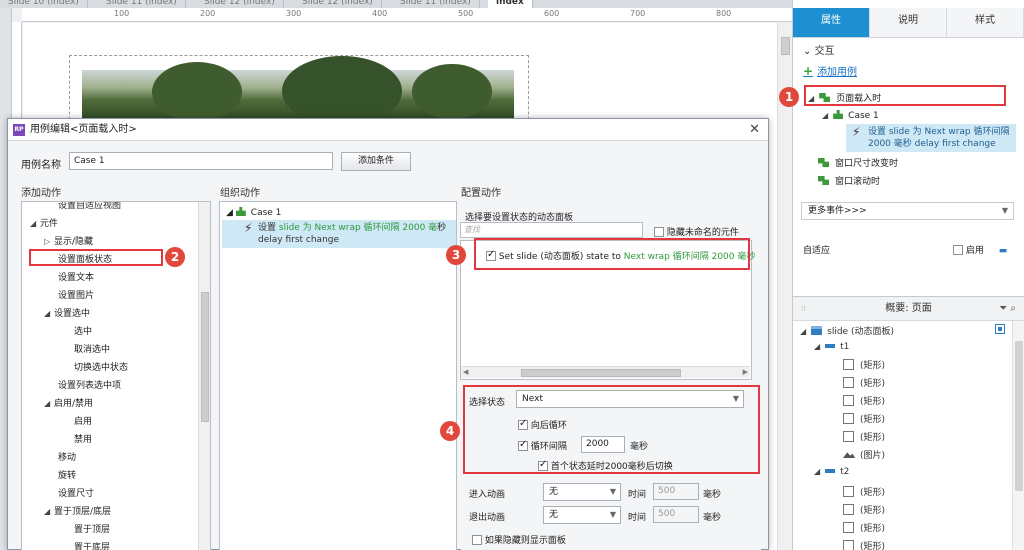  What do you see at coordinates (1013, 308) in the screenshot?
I see `search-icon: ⌕` at bounding box center [1013, 308].